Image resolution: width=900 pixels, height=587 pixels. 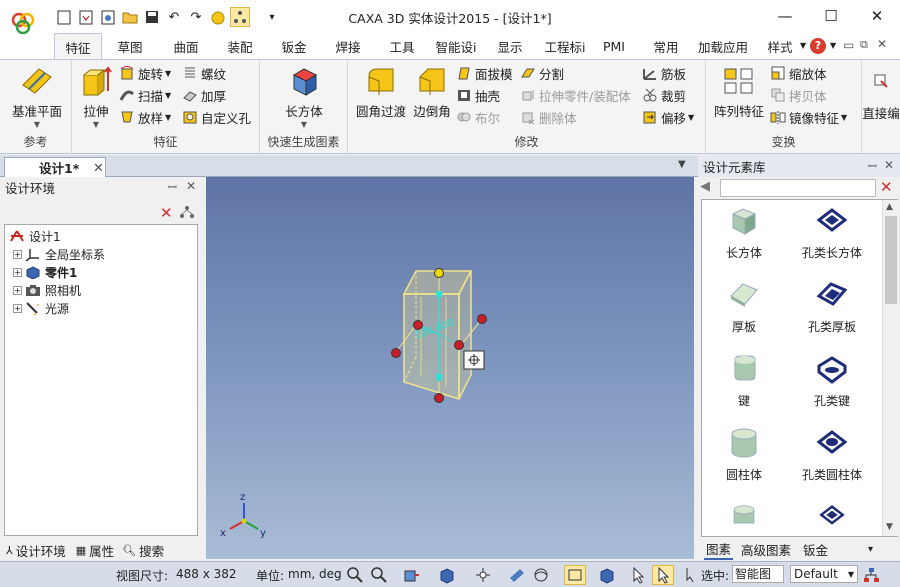 What do you see at coordinates (832, 454) in the screenshot?
I see `library-item-hole-cylinder: 孔类圆柱体` at bounding box center [832, 454].